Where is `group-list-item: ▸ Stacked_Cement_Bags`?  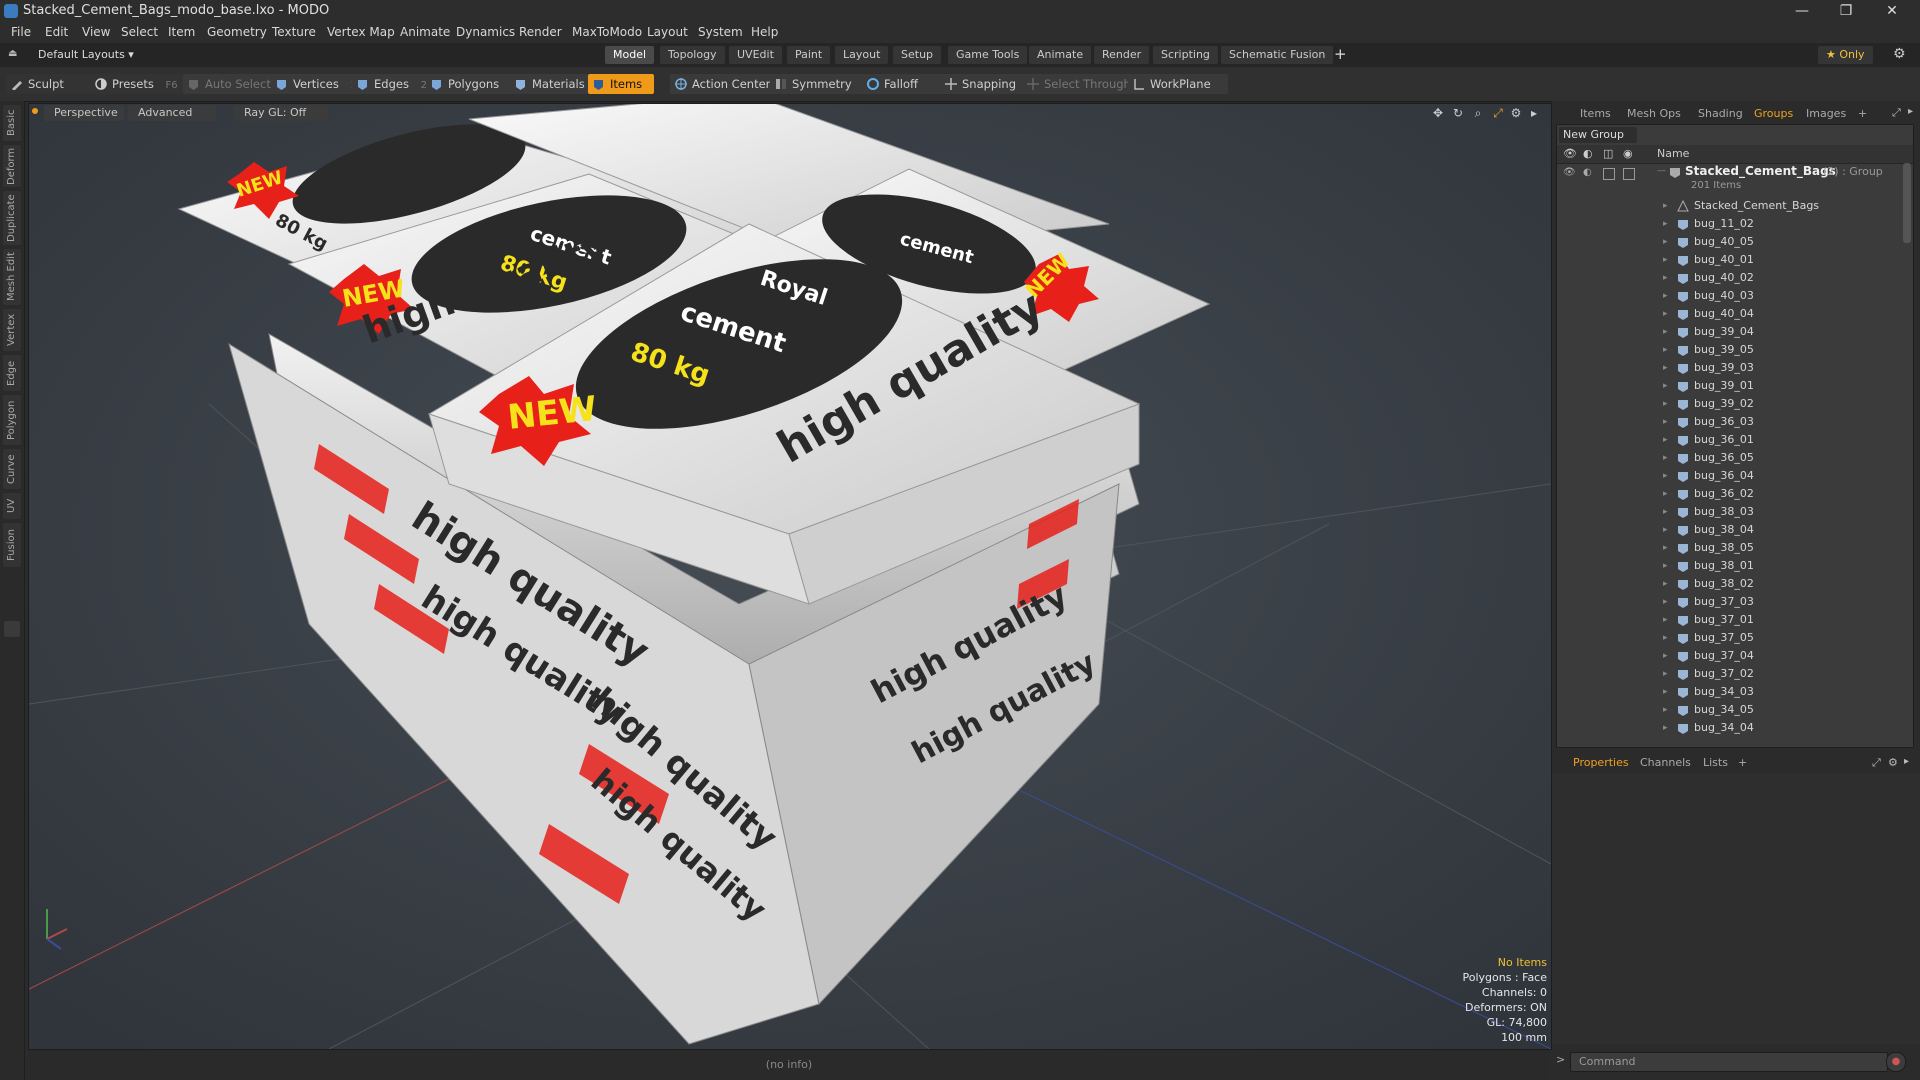
group-list-item: ▸ Stacked_Cement_Bags is located at coordinates (1727, 206).